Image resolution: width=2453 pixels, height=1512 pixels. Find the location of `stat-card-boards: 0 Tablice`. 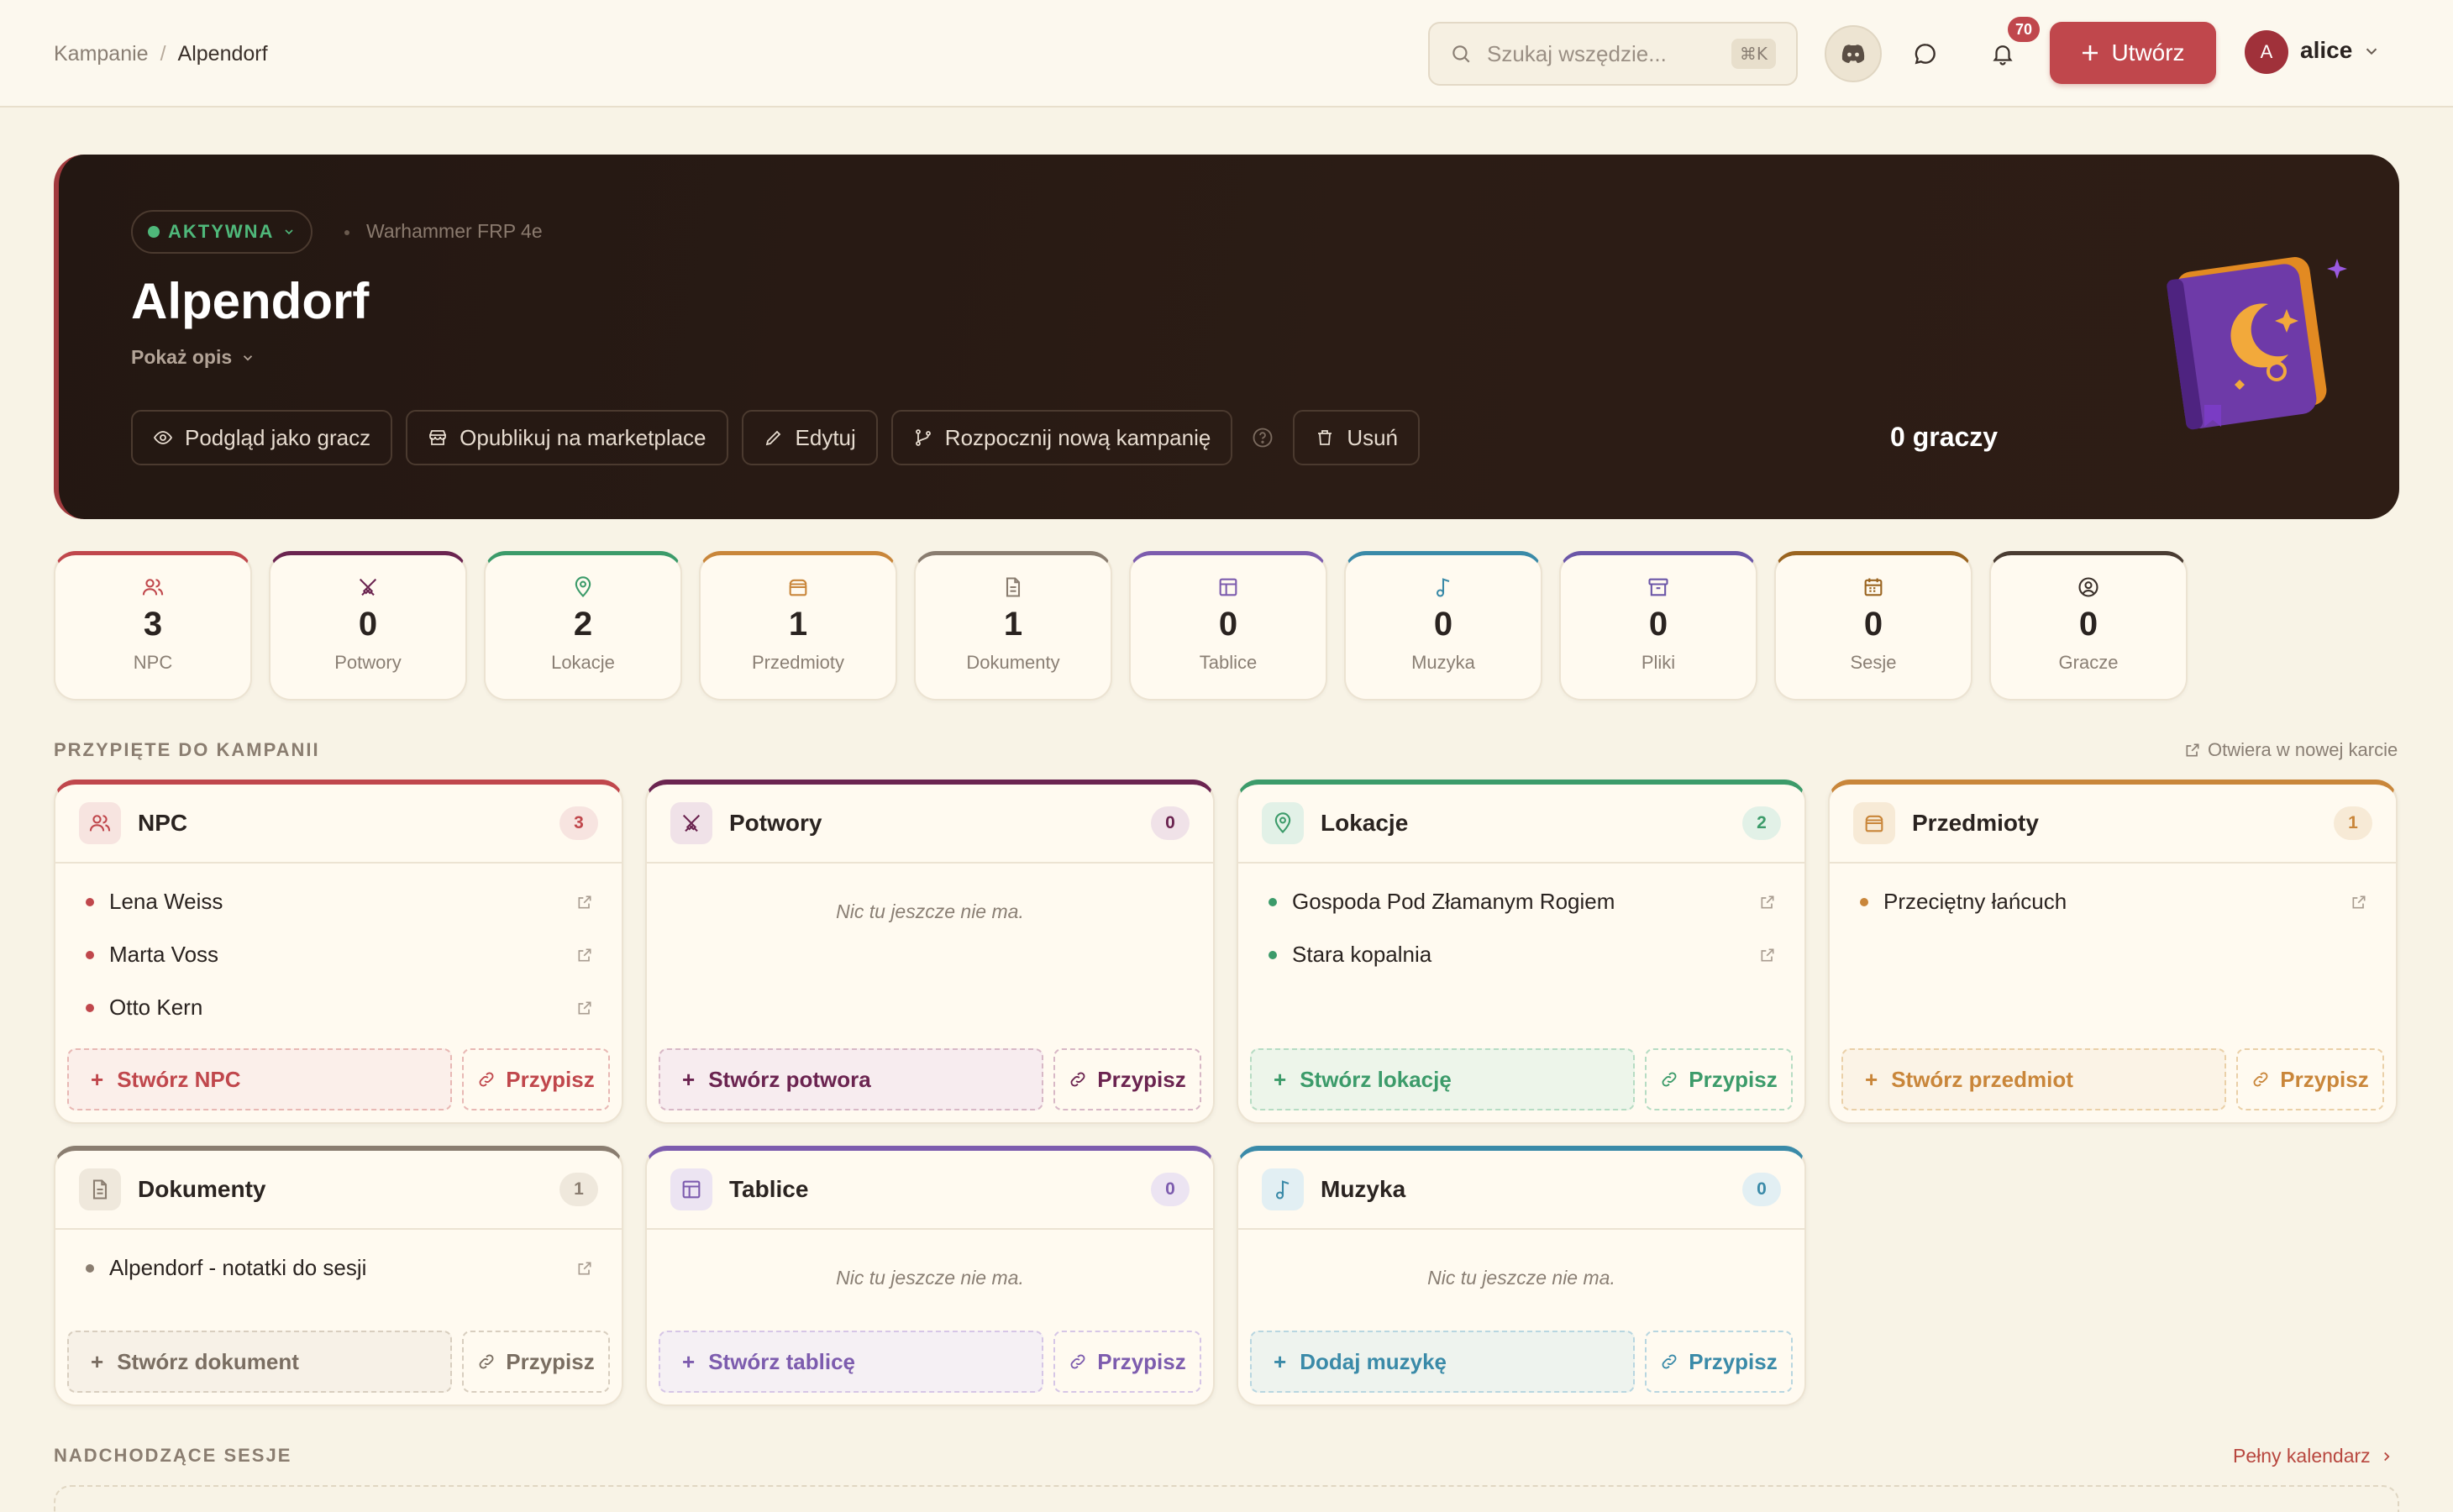

stat-card-boards: 0 Tablice is located at coordinates (1228, 626).